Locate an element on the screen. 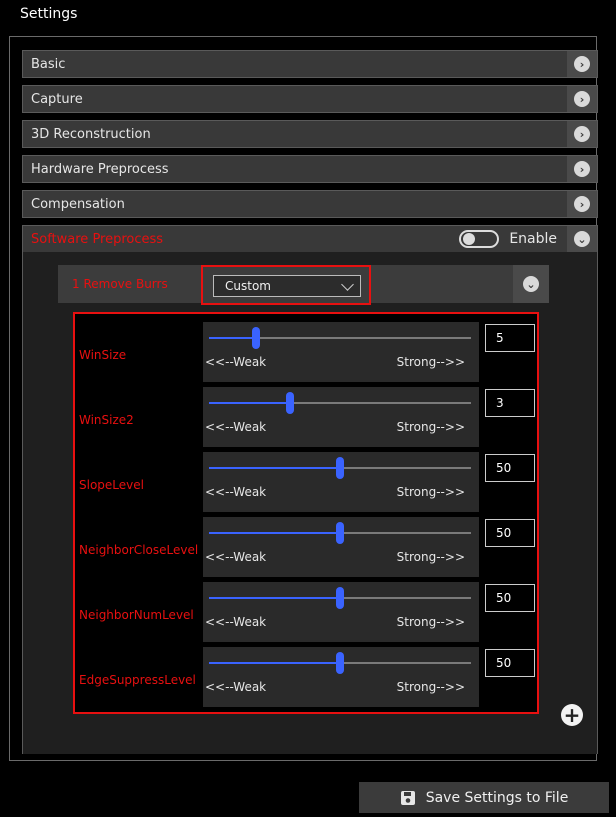  section-software-preprocess: Software Preprocess Enable ⌄ is located at coordinates (310, 239).